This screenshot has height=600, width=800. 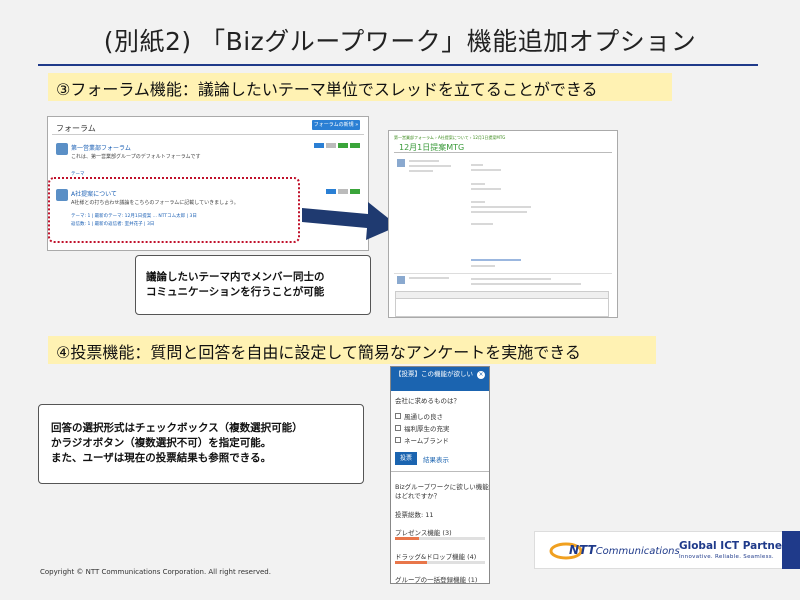 I want to click on highlight-frame, so click(x=174, y=210).